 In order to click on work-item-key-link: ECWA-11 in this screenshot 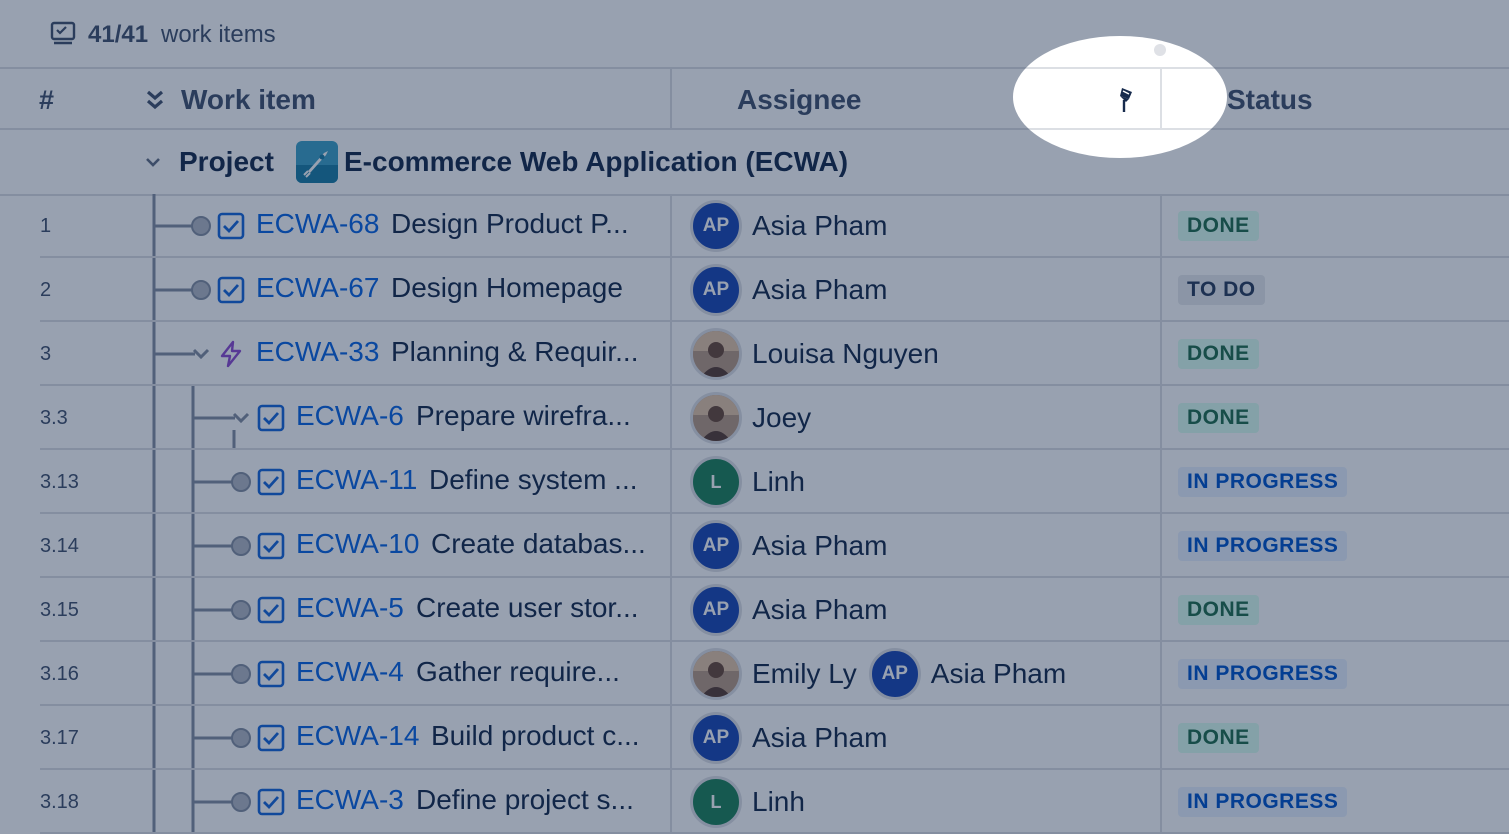, I will do `click(356, 480)`.